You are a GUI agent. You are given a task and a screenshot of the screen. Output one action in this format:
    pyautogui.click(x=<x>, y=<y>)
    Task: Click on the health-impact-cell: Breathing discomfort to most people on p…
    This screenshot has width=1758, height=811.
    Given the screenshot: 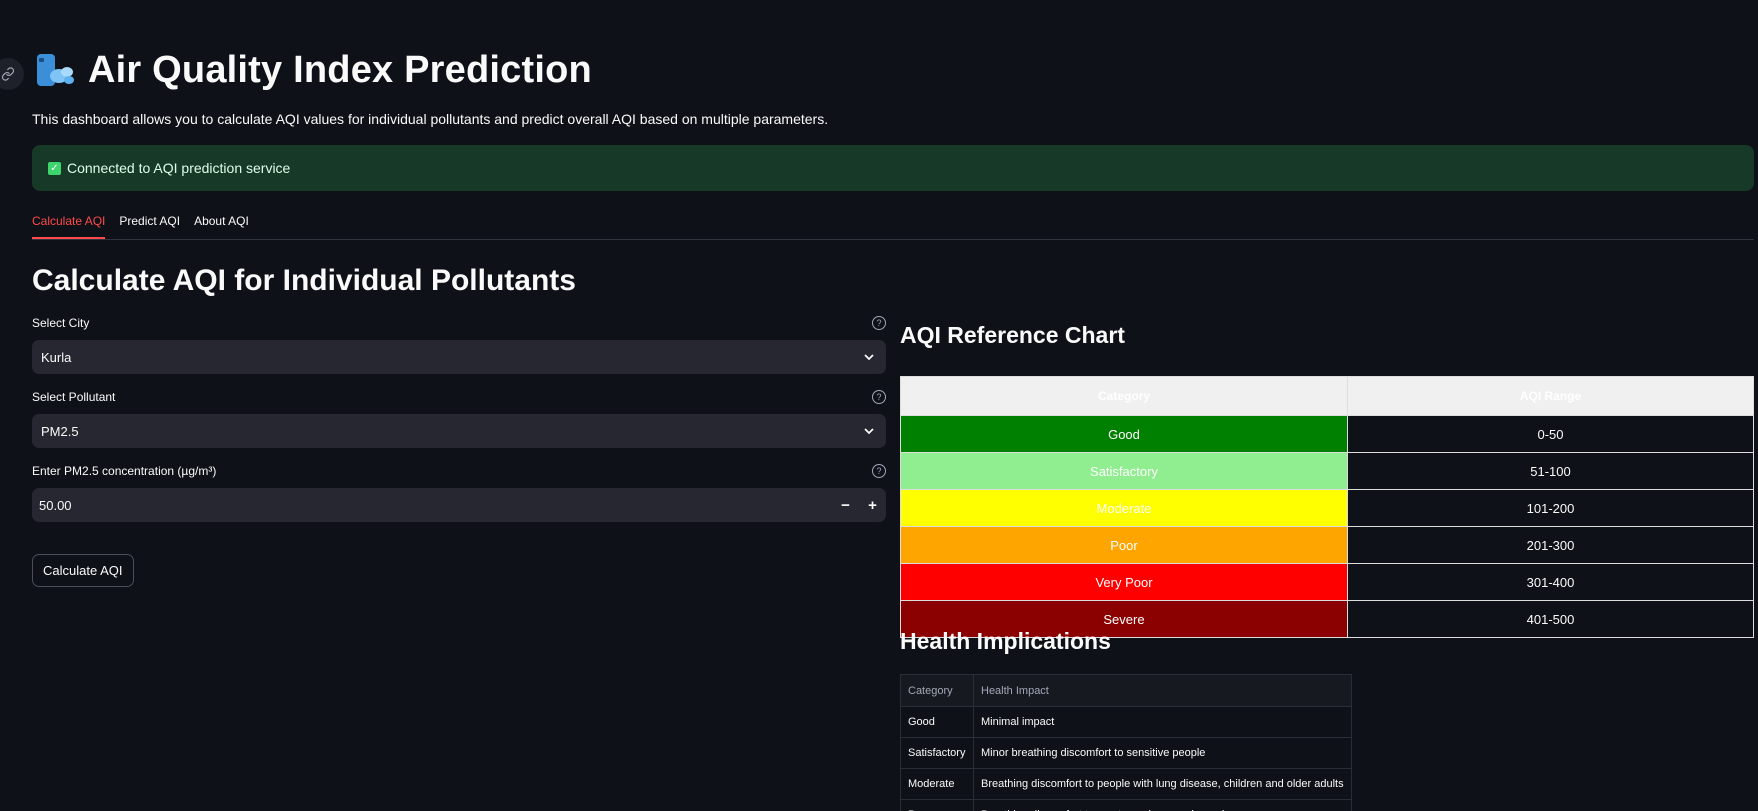 What is the action you would take?
    pyautogui.click(x=1162, y=805)
    